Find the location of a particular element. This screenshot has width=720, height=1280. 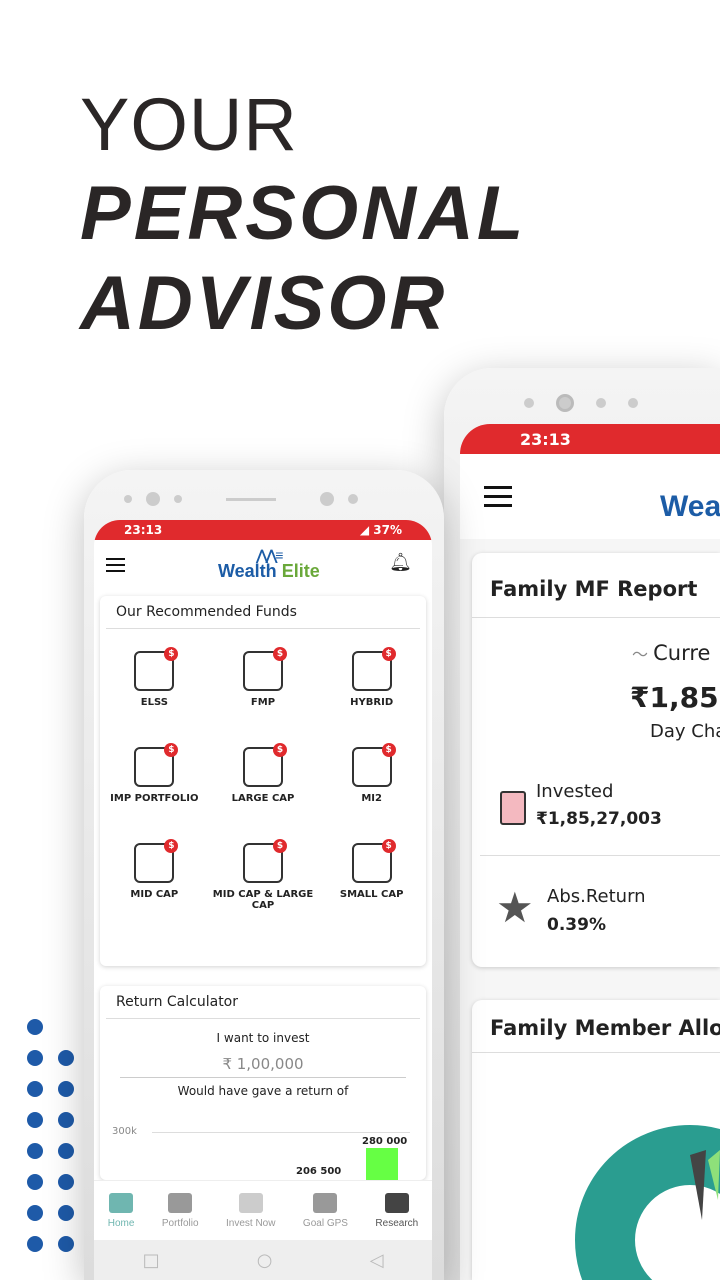

home-icon is located at coordinates (121, 1202).